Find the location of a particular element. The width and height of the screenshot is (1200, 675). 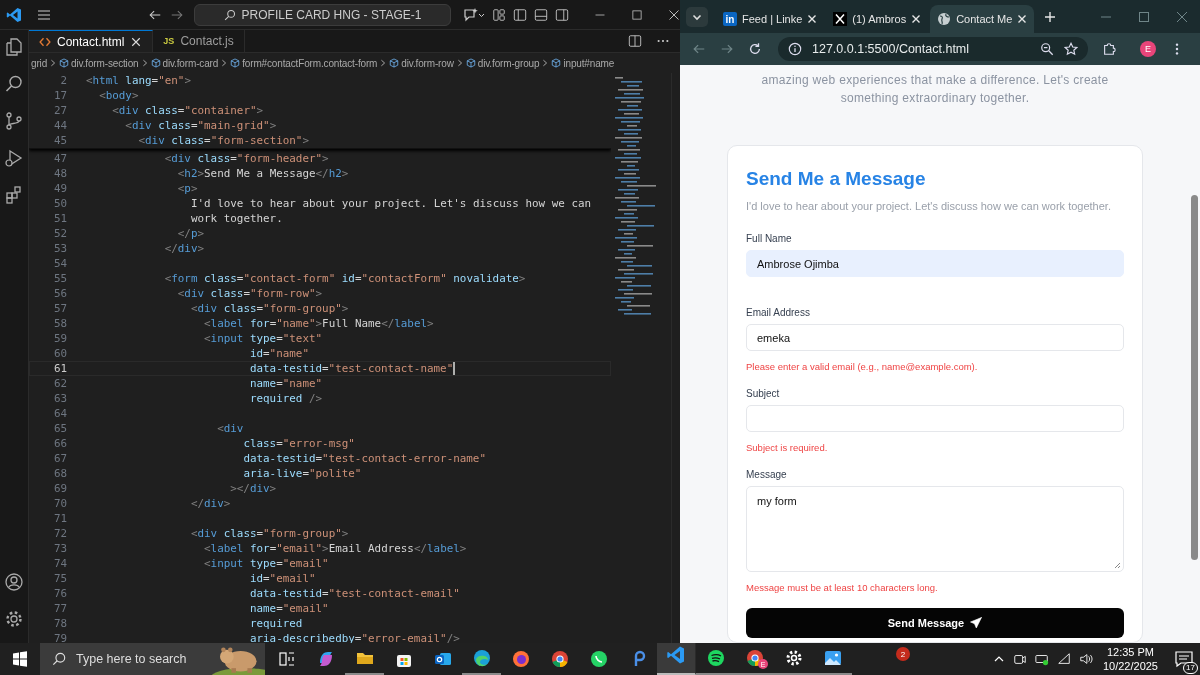

camera-icon is located at coordinates (1019, 659).